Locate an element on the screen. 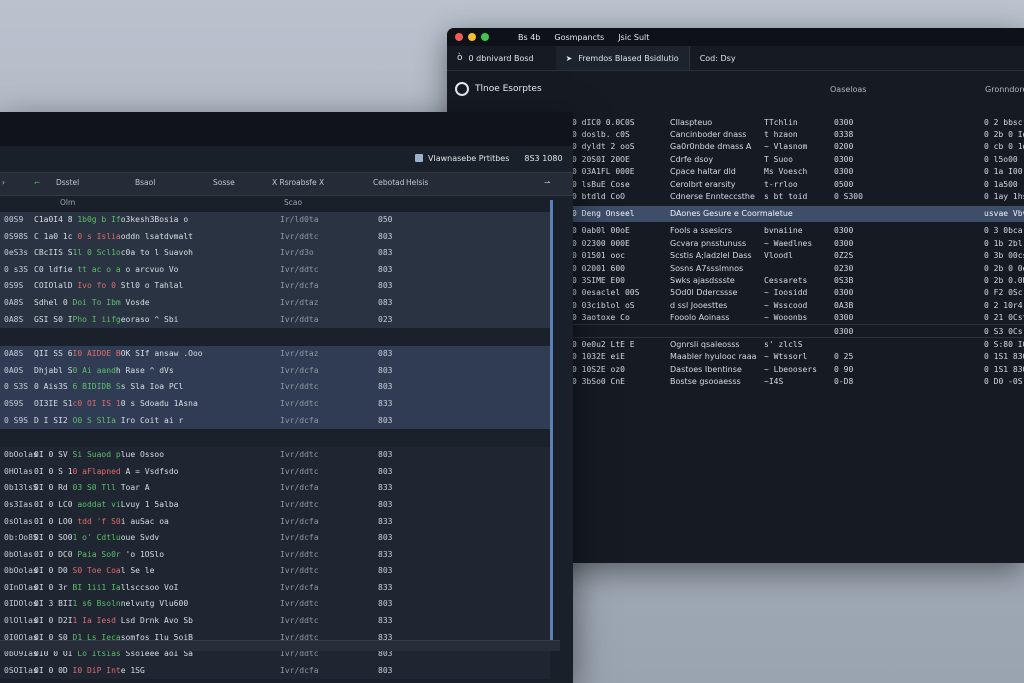 This screenshot has width=1024, height=683. menu-item: Bs 4b is located at coordinates (529, 37).